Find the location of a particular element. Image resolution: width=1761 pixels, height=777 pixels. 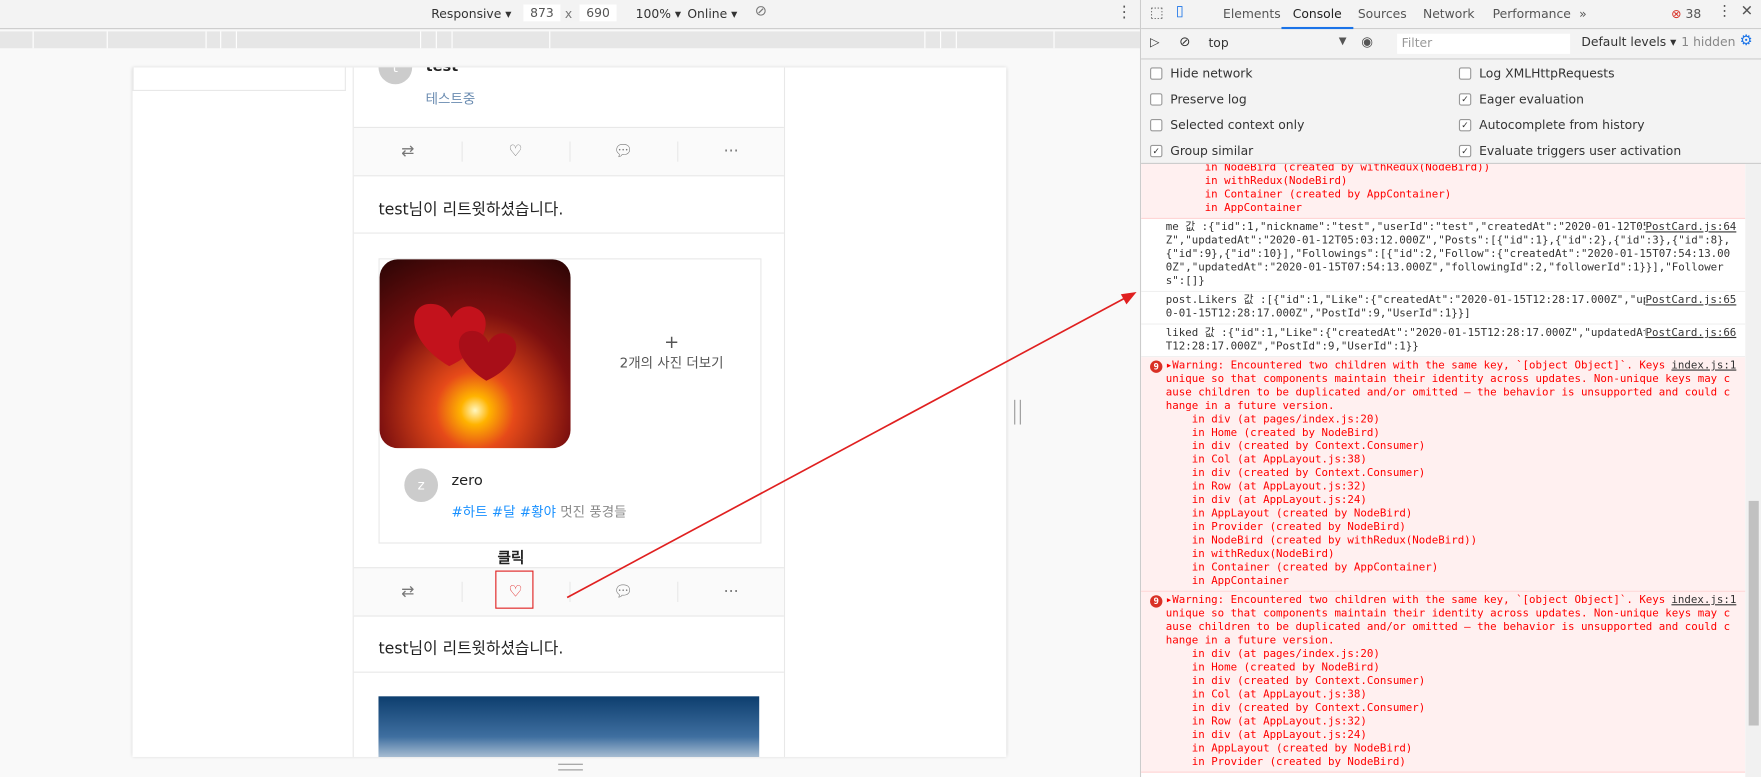

device-toggle-icon: ▯ is located at coordinates (1180, 11).